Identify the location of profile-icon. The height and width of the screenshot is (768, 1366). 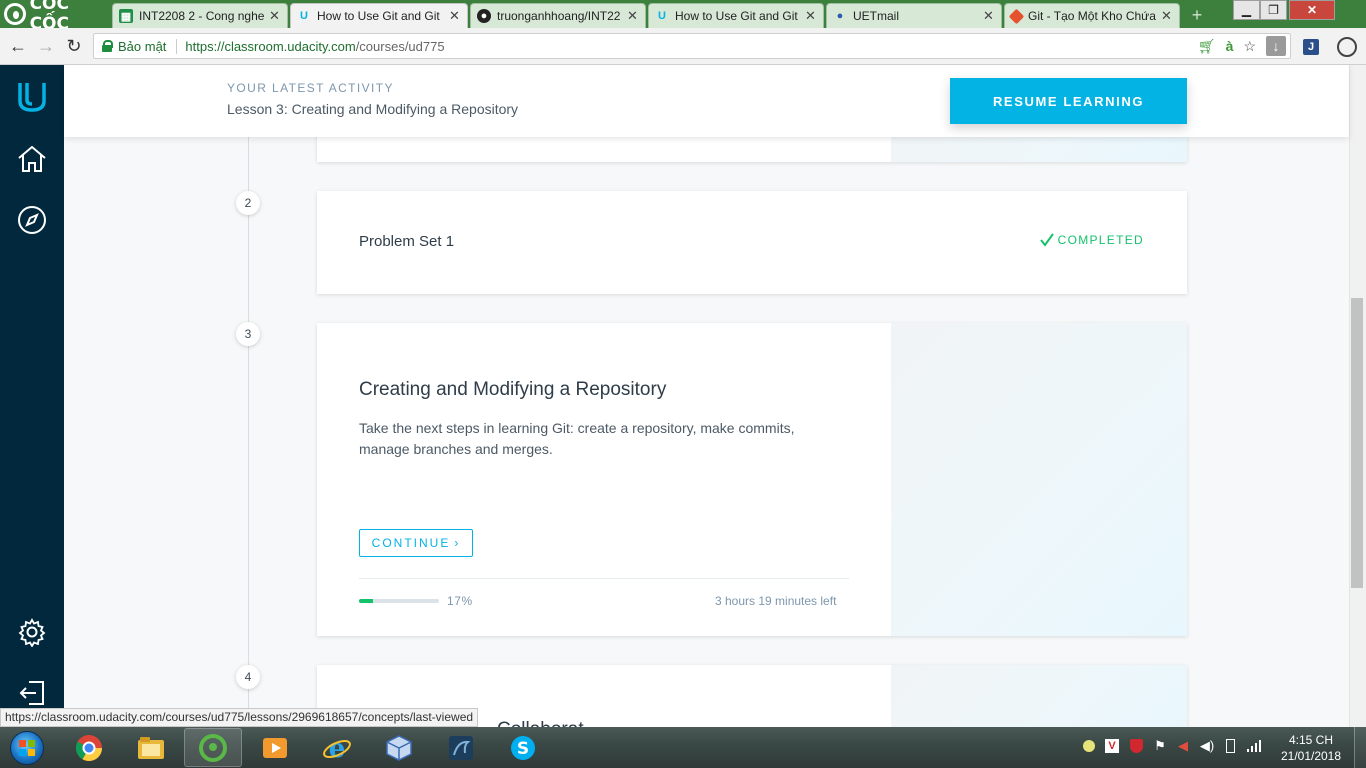
(1347, 47).